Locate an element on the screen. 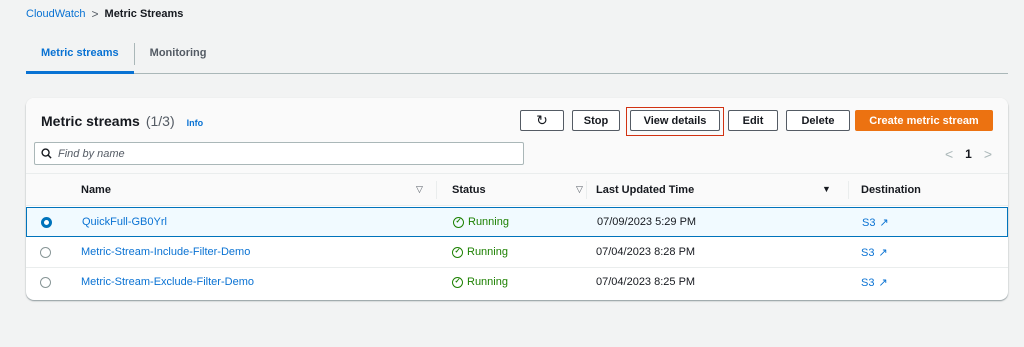  column-header-status: Status is located at coordinates (469, 190).